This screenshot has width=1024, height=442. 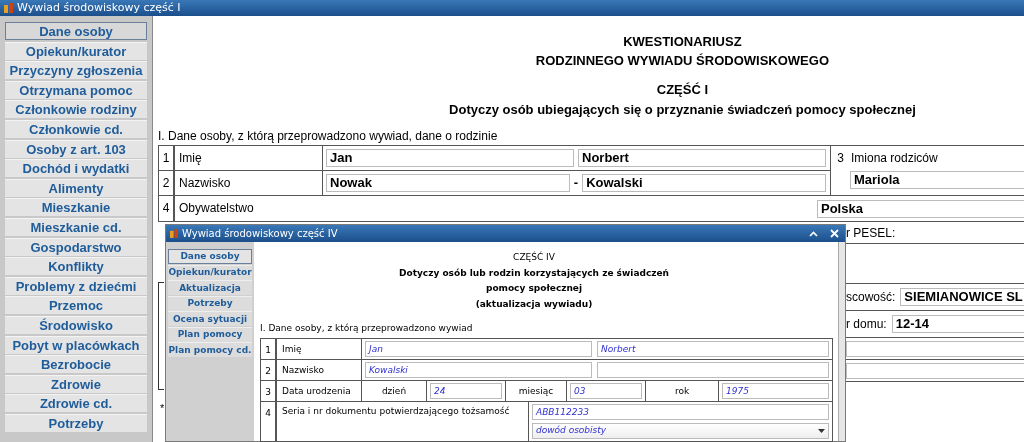 What do you see at coordinates (534, 304) in the screenshot?
I see `form-heading: (aktualizacja wywiadu)` at bounding box center [534, 304].